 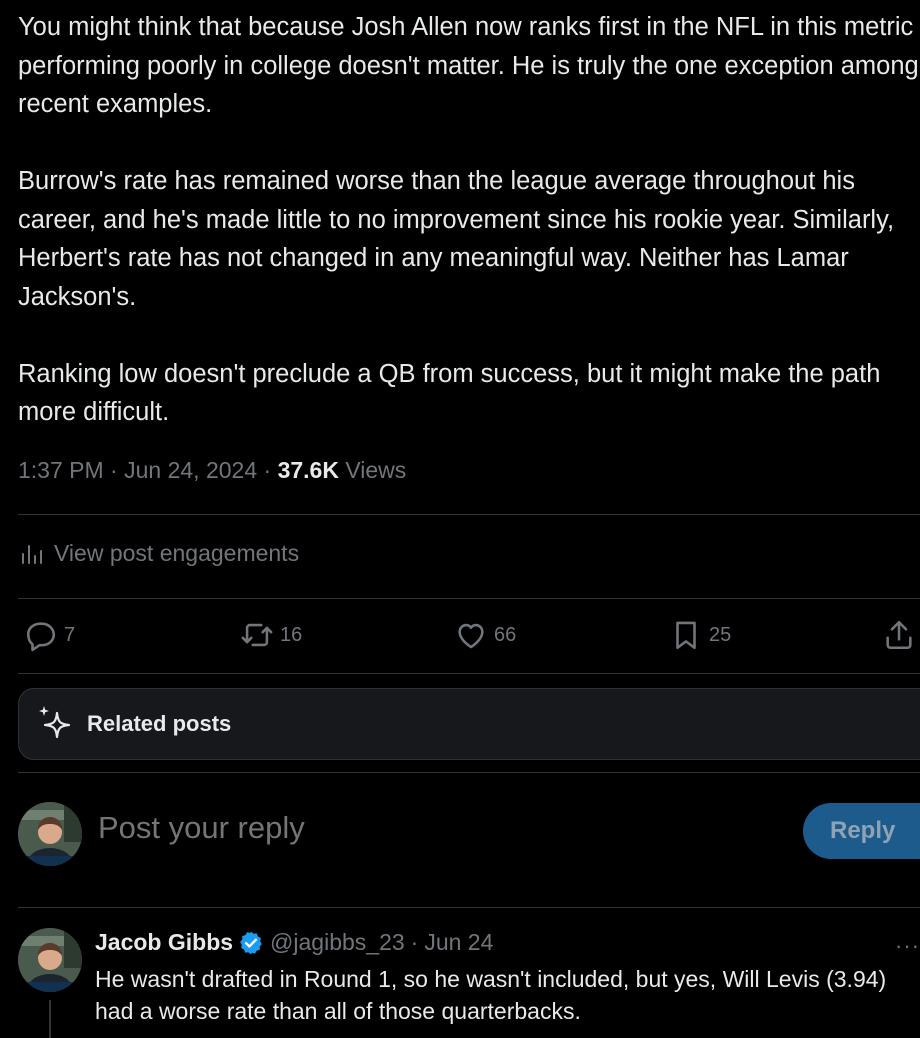 I want to click on thread-line, so click(x=50, y=1019).